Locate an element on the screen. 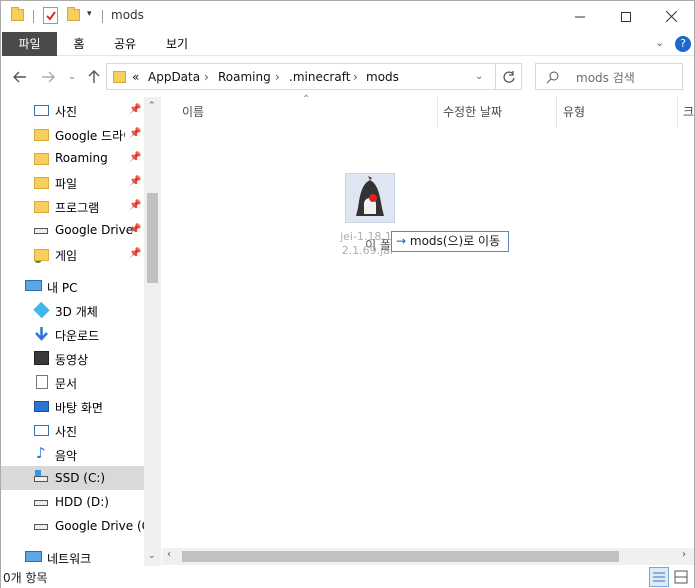  nav-item-google-drive-g: Google Drive (G: is located at coordinates (72, 526).